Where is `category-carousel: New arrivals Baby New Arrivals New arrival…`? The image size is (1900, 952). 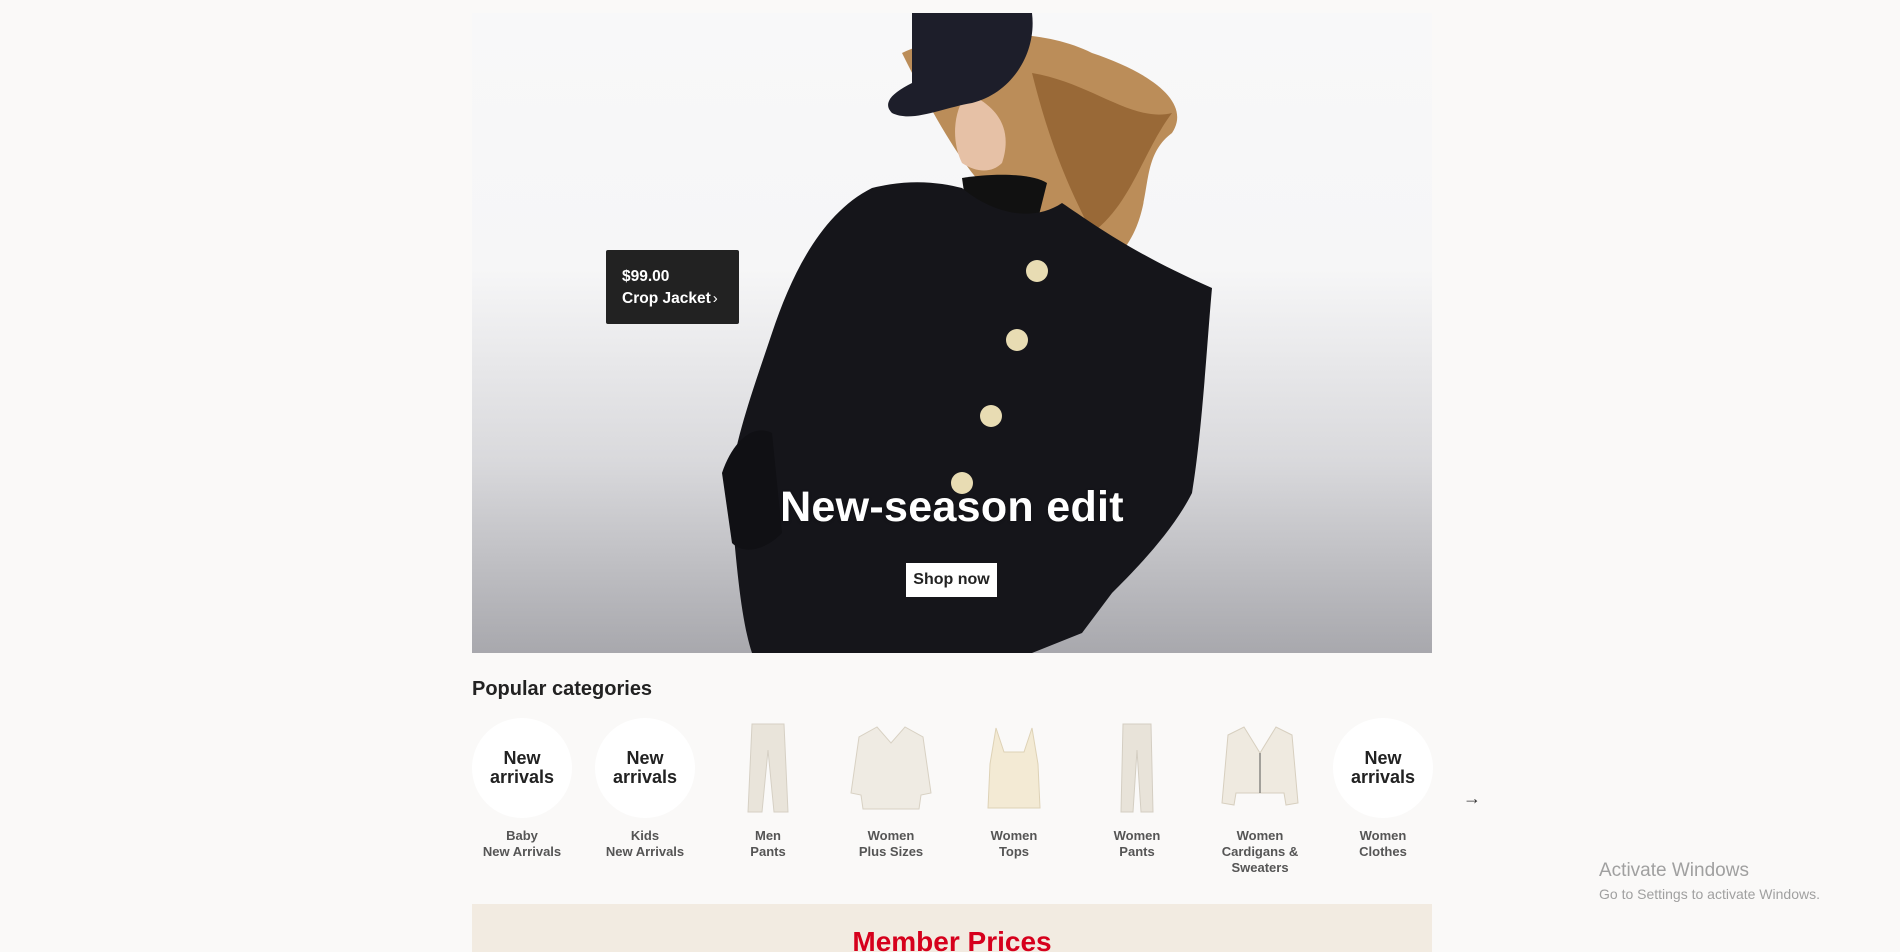
category-carousel: New arrivals Baby New Arrivals New arrival… is located at coordinates (972, 798).